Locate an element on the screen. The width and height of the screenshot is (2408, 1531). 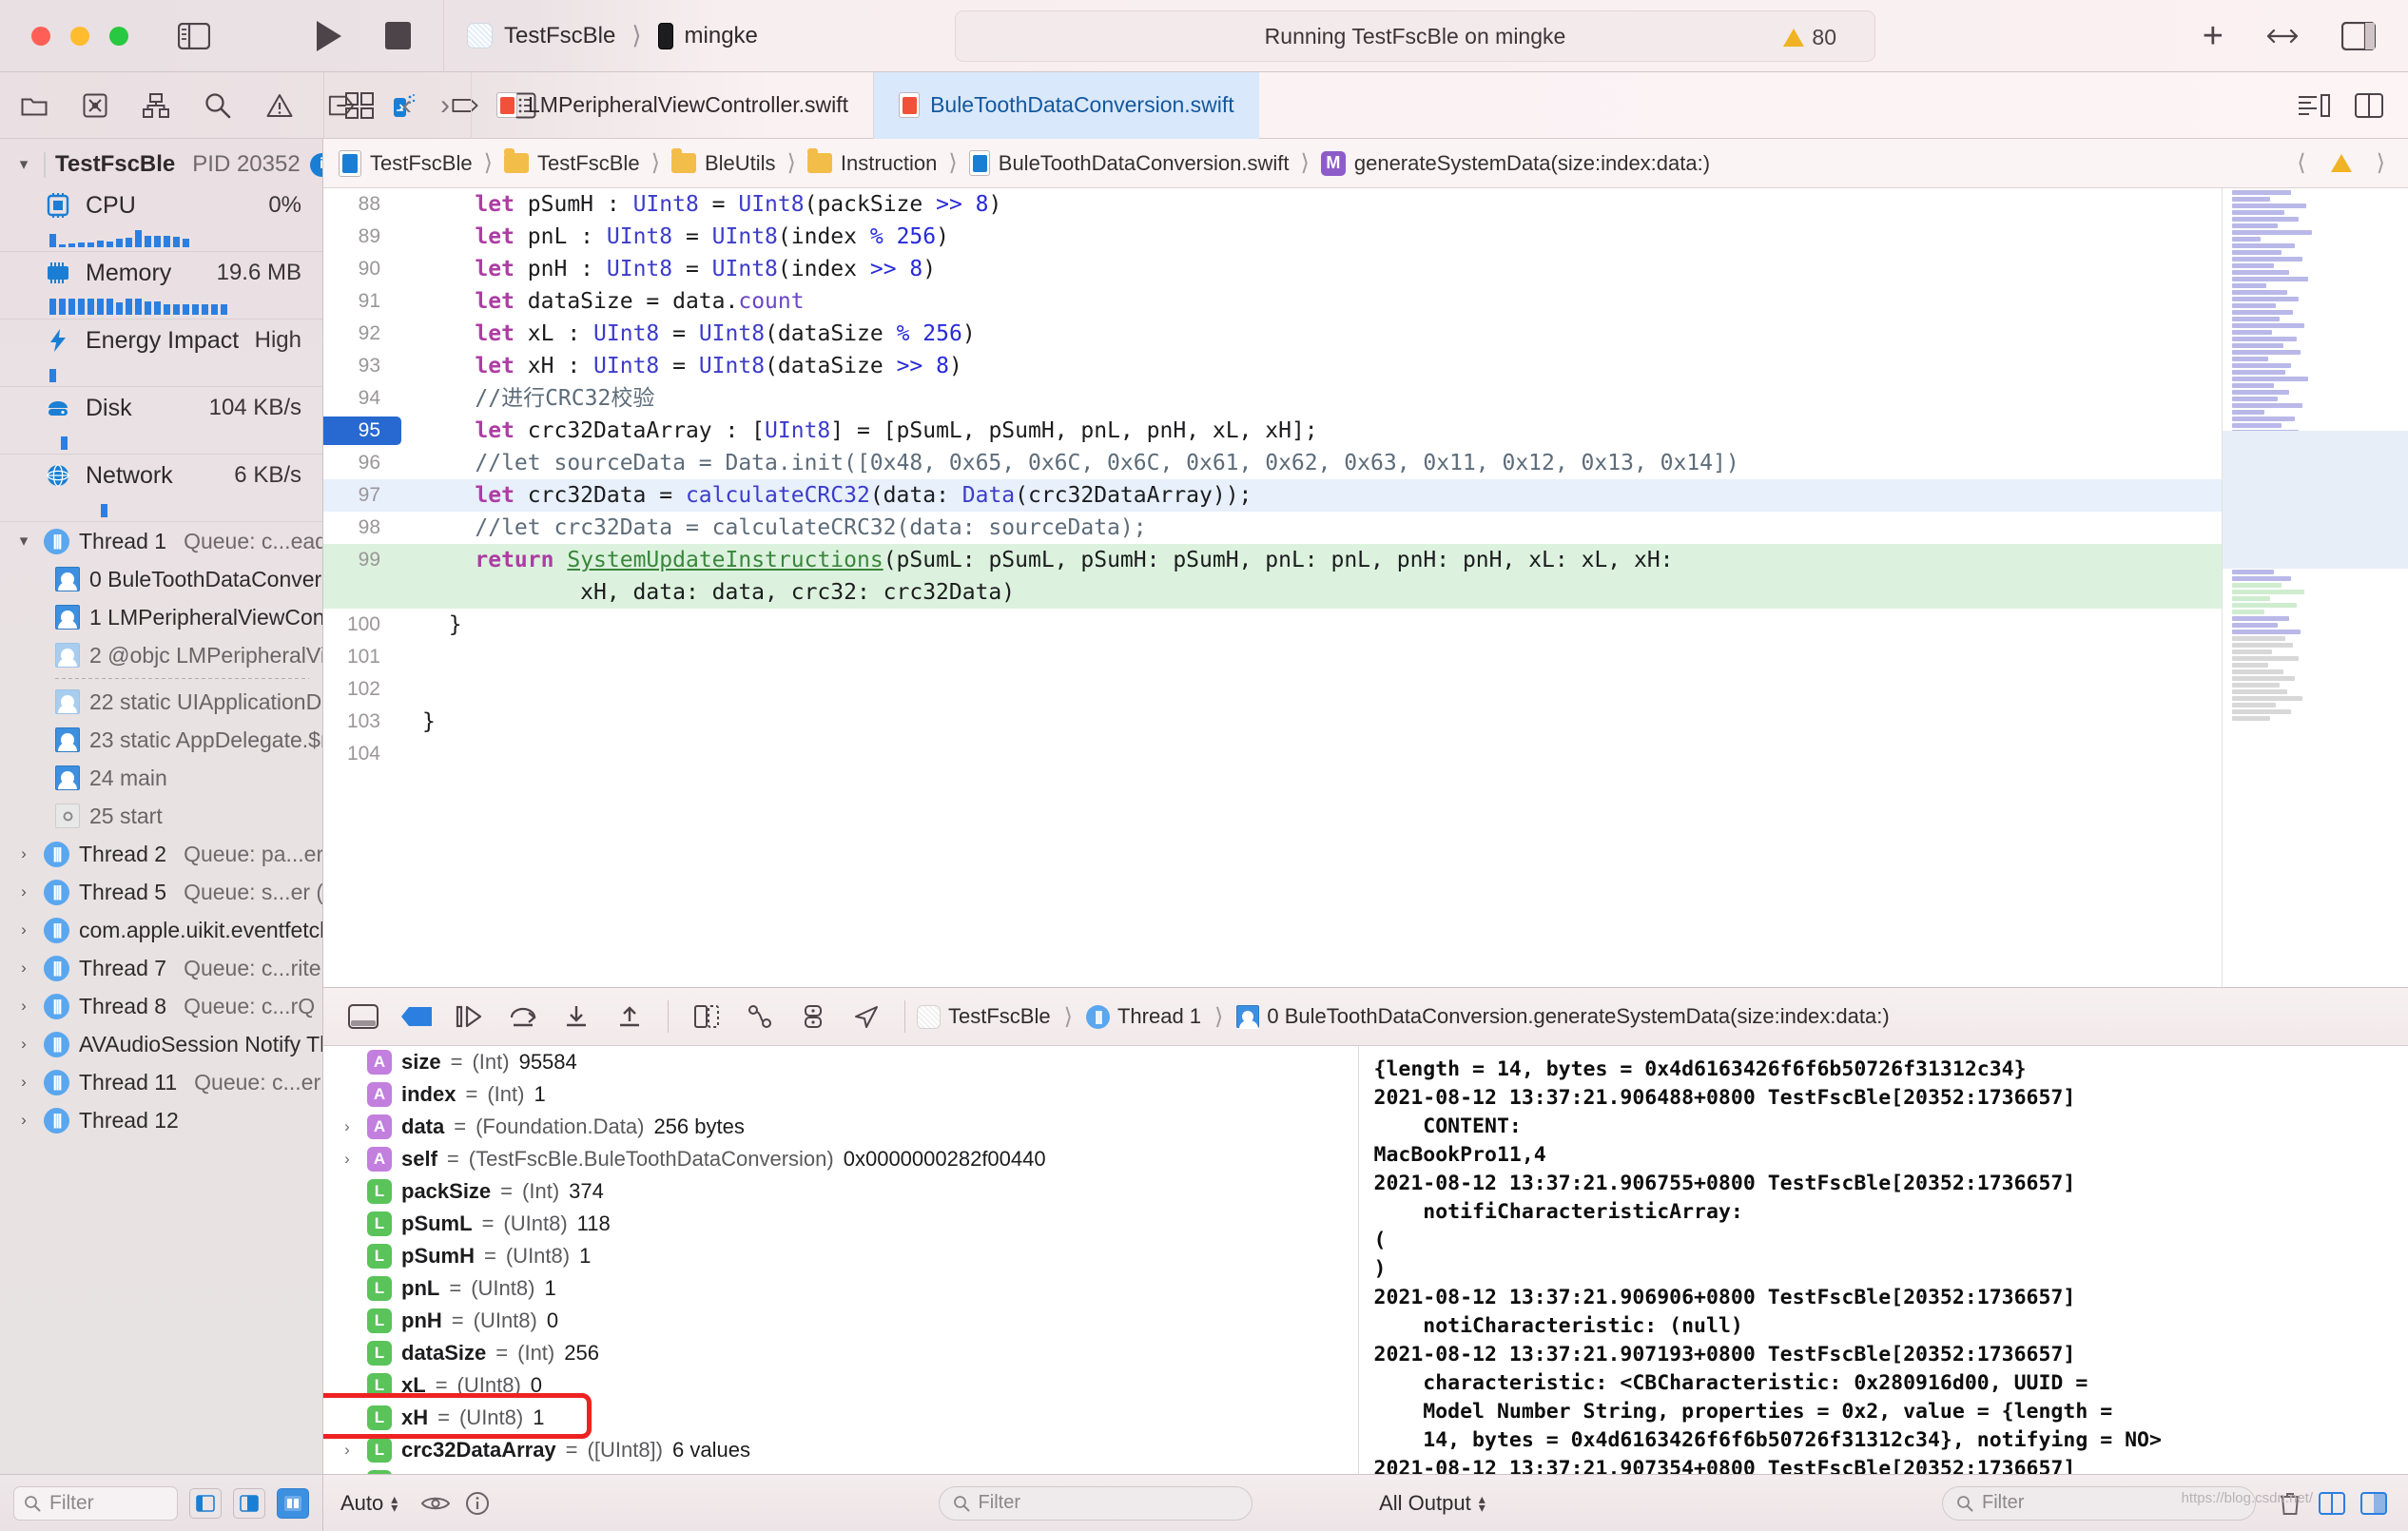
line-number: 92 is located at coordinates (362, 334).